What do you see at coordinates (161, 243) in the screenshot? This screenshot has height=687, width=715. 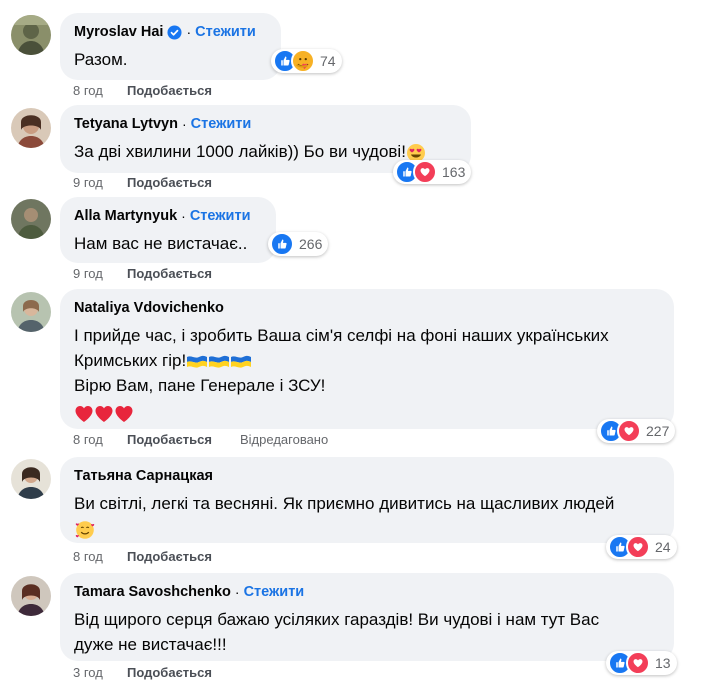 I see `comment-text: Нам вас не вистачає..` at bounding box center [161, 243].